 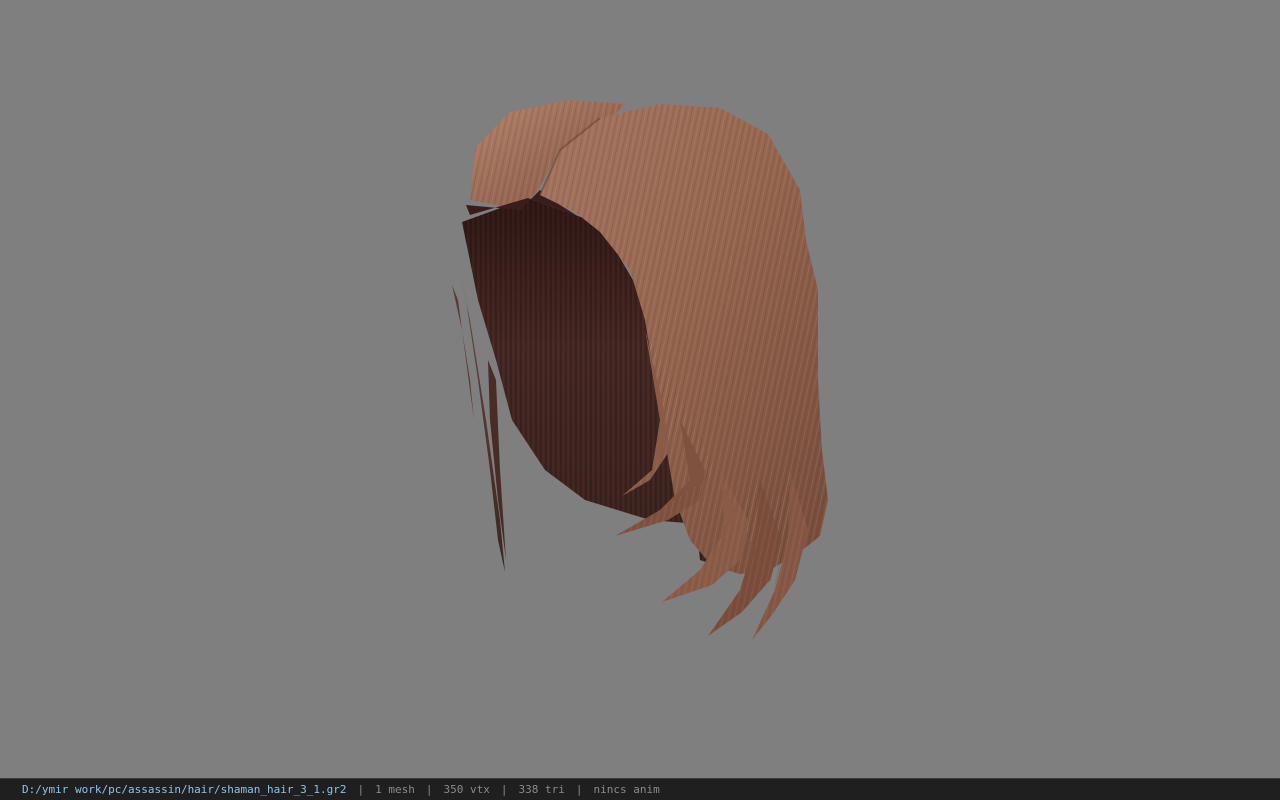 I want to click on mesh-count-label: 1 mesh, so click(x=395, y=789).